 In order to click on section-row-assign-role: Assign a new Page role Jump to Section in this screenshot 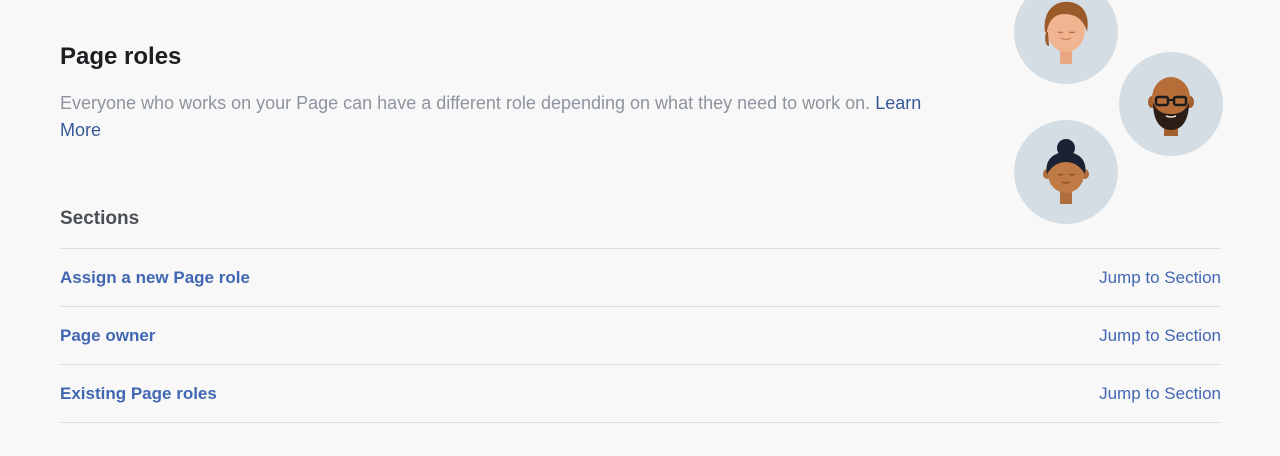, I will do `click(640, 277)`.